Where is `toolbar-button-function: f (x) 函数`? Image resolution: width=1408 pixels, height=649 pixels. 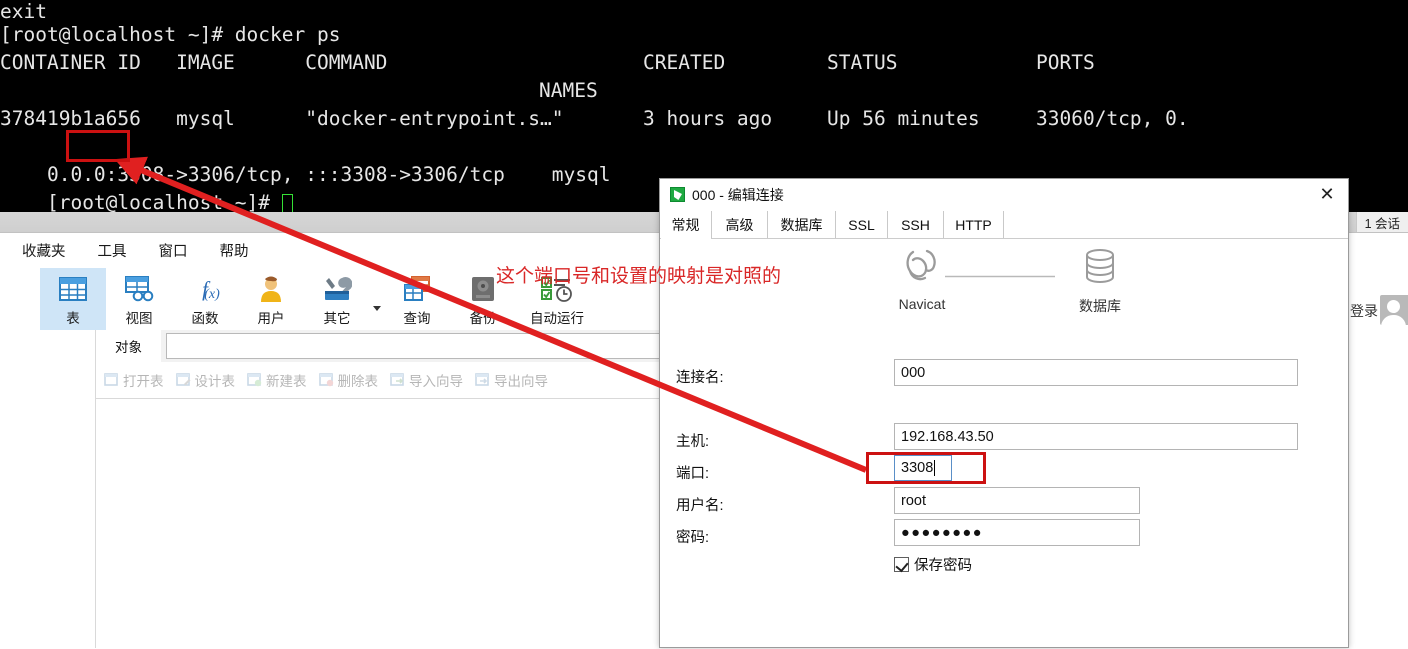
toolbar-button-function: f (x) 函数 is located at coordinates (205, 299).